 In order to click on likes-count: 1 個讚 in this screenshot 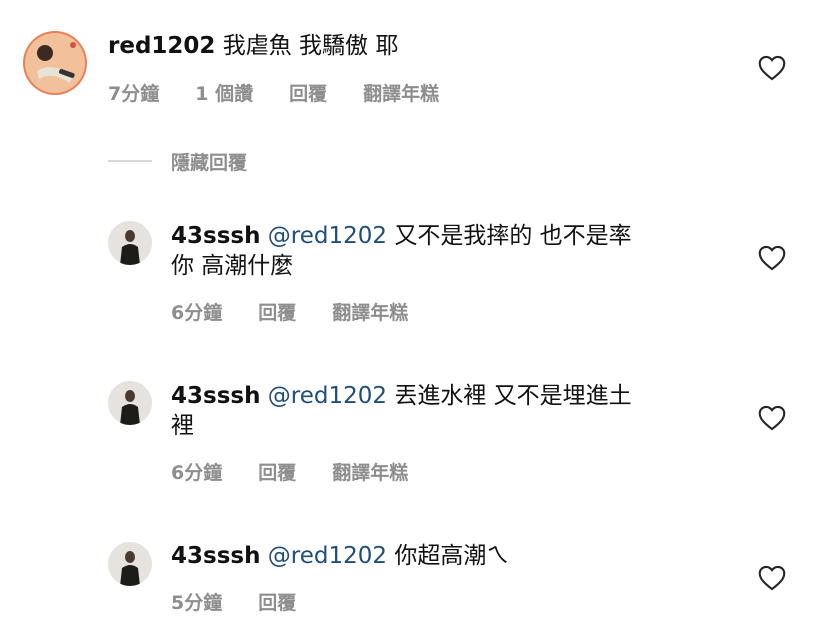, I will do `click(224, 92)`.